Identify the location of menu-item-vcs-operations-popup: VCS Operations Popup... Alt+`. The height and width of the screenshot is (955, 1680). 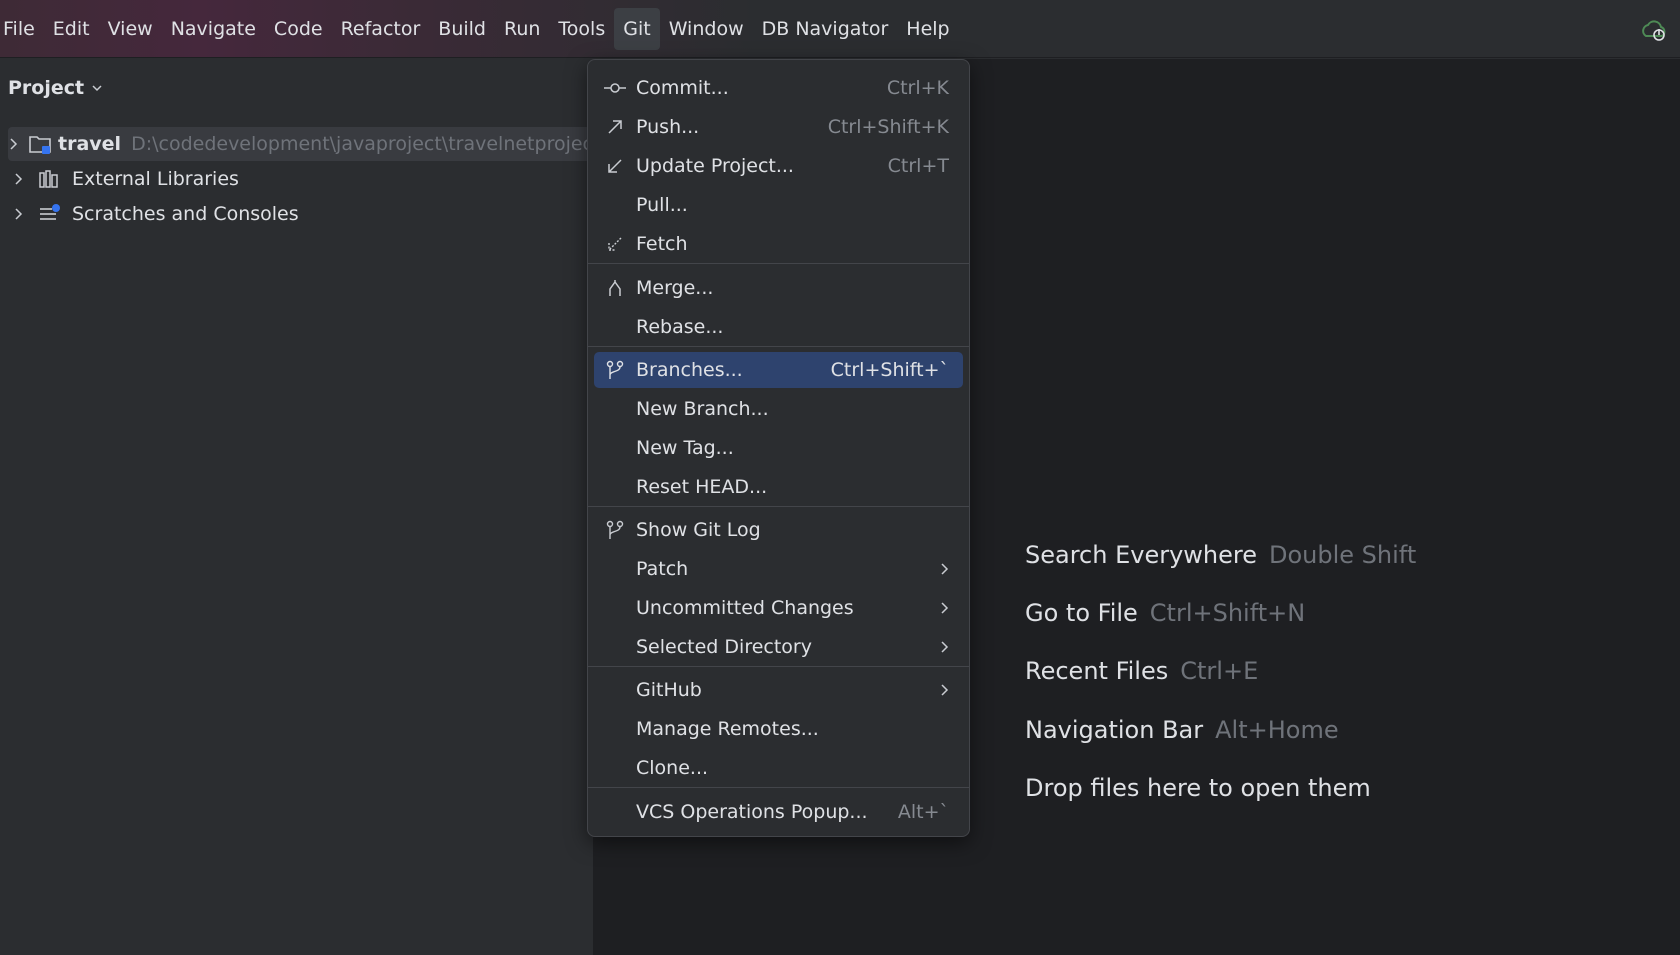
(778, 812).